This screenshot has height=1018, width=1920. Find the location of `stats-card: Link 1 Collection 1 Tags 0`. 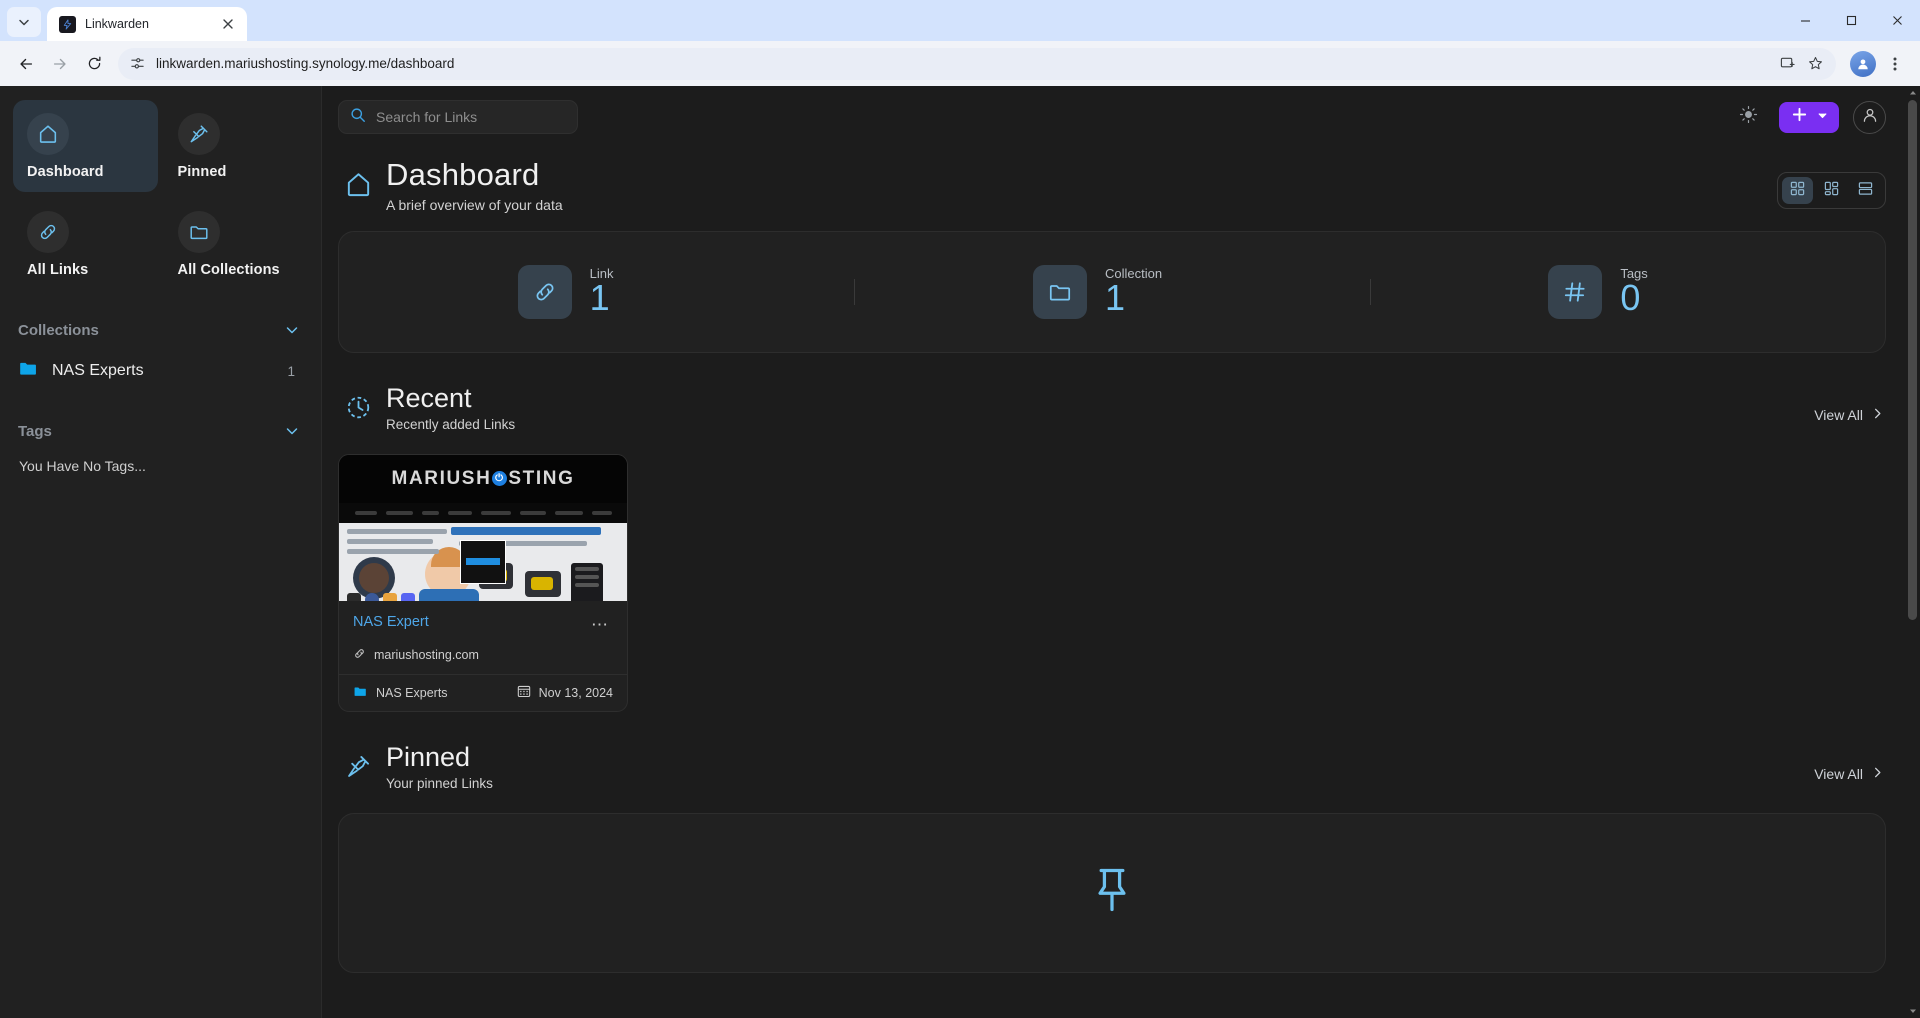

stats-card: Link 1 Collection 1 Tags 0 is located at coordinates (1112, 291).